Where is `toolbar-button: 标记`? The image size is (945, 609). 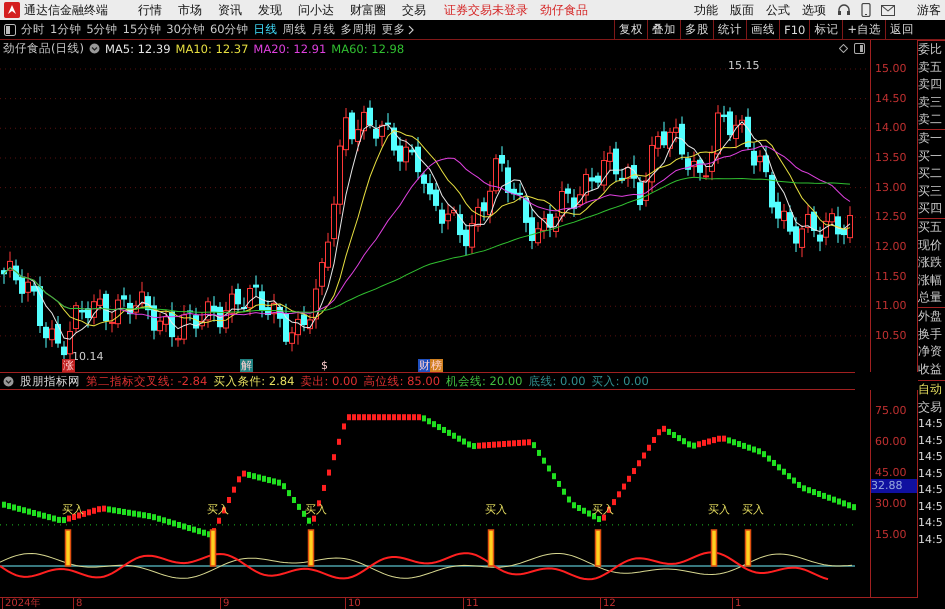
toolbar-button: 标记 is located at coordinates (825, 29).